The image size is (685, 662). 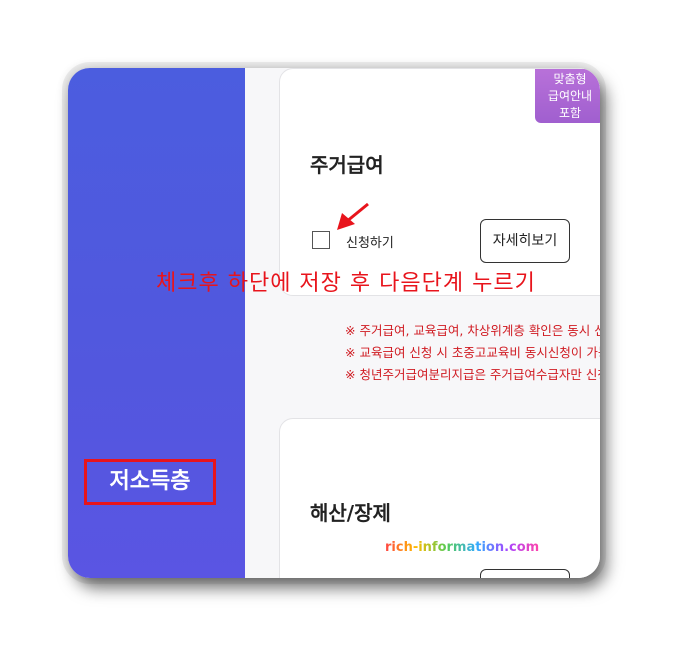 What do you see at coordinates (472, 374) in the screenshot?
I see `notice-item: ※ 청년주거급여분리지급은 주거급여수급자만 신청가` at bounding box center [472, 374].